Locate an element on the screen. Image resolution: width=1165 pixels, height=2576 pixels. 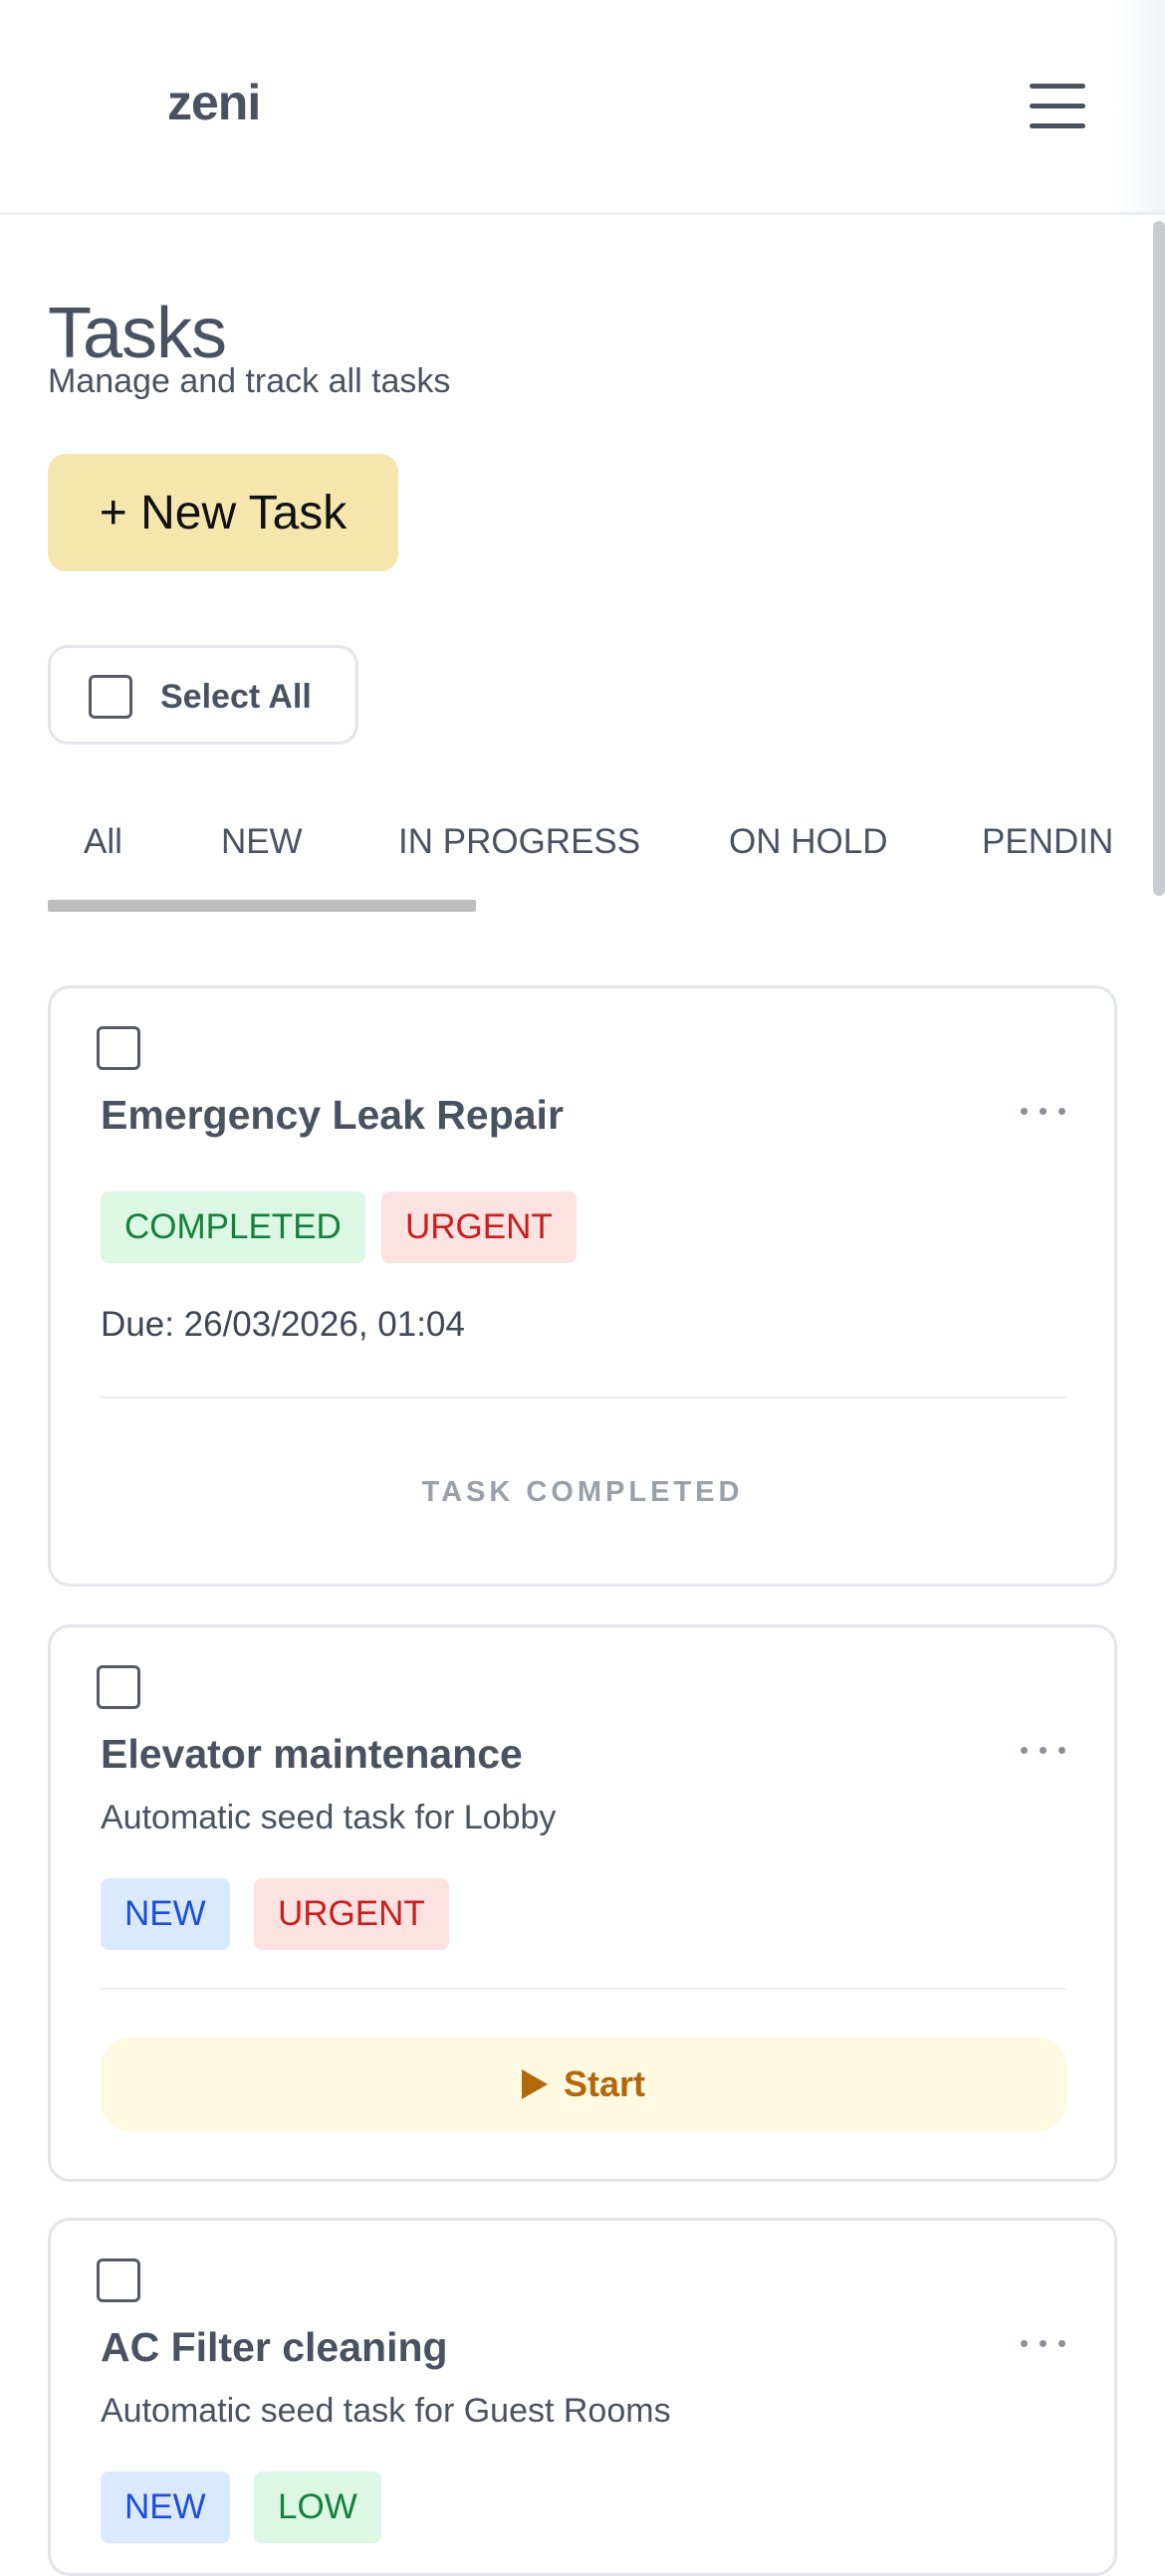
tab-scroll-indicator is located at coordinates (262, 906).